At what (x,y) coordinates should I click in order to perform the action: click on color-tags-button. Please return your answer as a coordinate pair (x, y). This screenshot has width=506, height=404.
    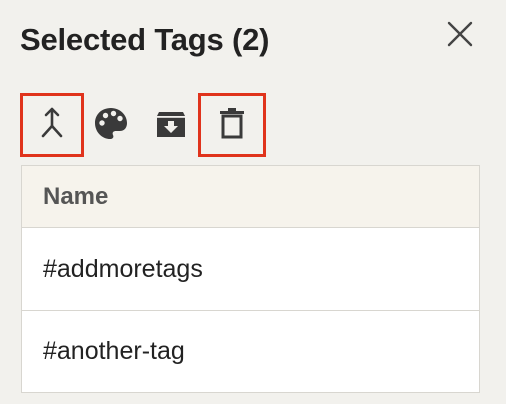
    Looking at the image, I should click on (111, 126).